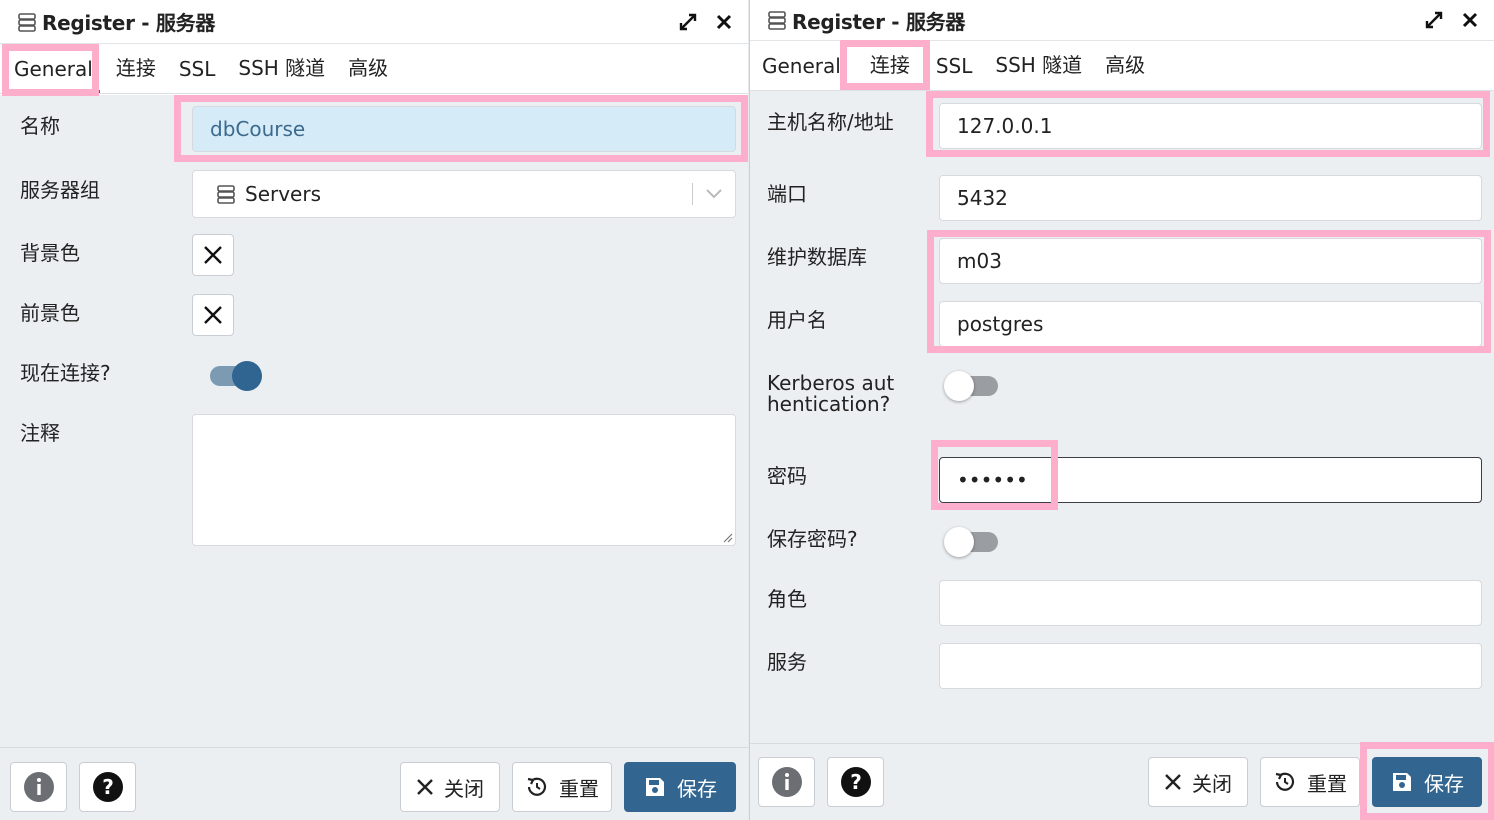 The width and height of the screenshot is (1494, 820). What do you see at coordinates (830, 122) in the screenshot?
I see `host-label: 主机名称/地址` at bounding box center [830, 122].